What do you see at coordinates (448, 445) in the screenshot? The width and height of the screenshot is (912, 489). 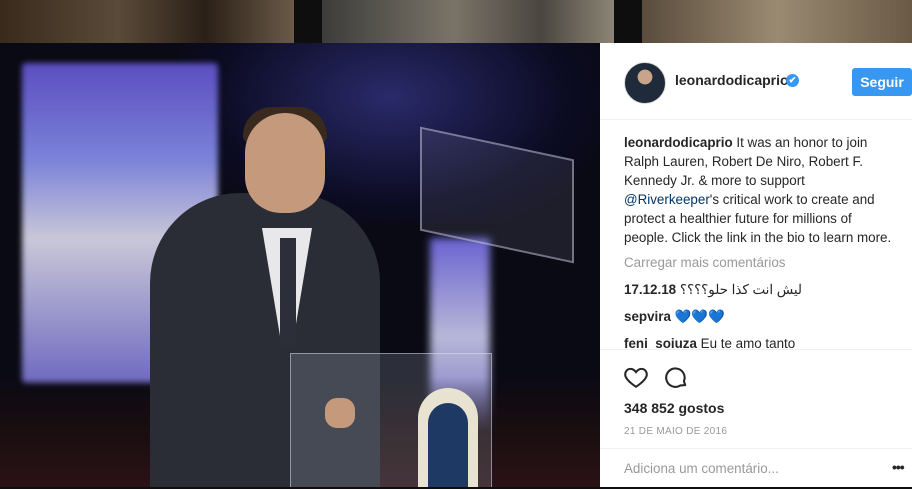 I see `podium-seal-inner` at bounding box center [448, 445].